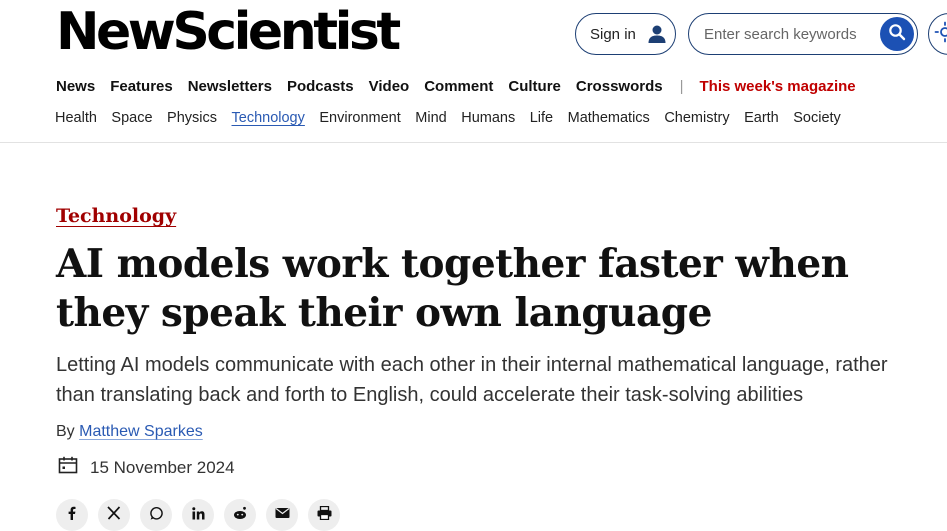  Describe the element at coordinates (192, 118) in the screenshot. I see `topic-physics: Physics` at that location.